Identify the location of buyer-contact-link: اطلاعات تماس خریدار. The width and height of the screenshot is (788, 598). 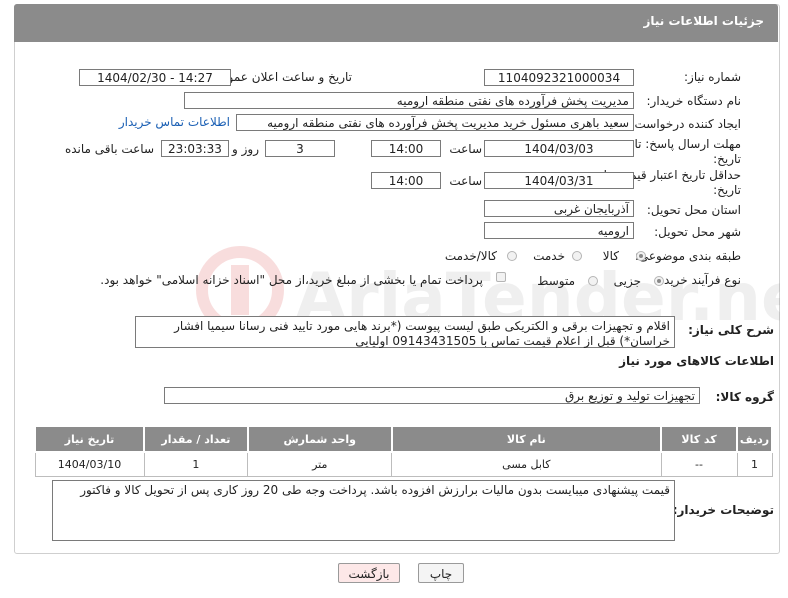
(174, 122).